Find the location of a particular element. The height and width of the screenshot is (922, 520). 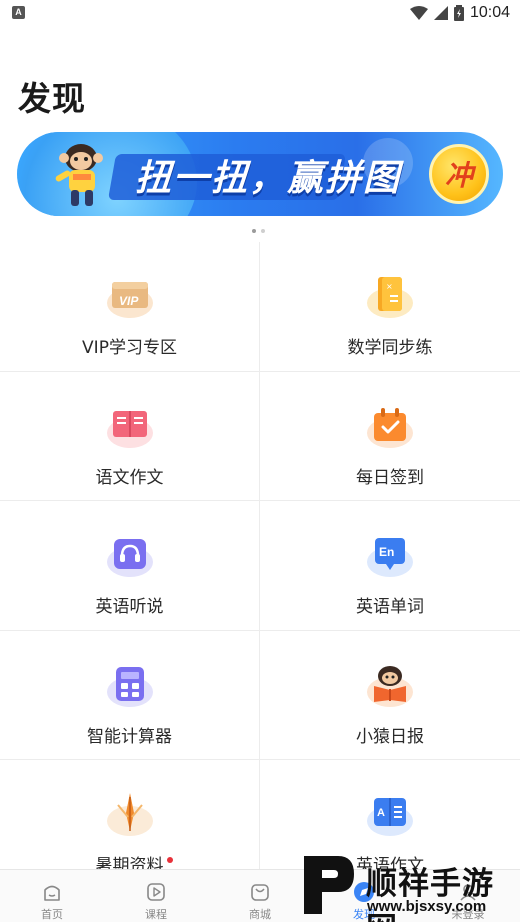

new-badge is located at coordinates (169, 860).